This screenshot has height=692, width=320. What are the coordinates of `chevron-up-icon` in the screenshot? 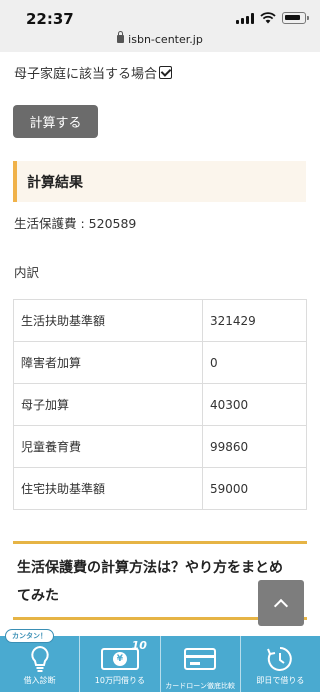 It's located at (281, 605).